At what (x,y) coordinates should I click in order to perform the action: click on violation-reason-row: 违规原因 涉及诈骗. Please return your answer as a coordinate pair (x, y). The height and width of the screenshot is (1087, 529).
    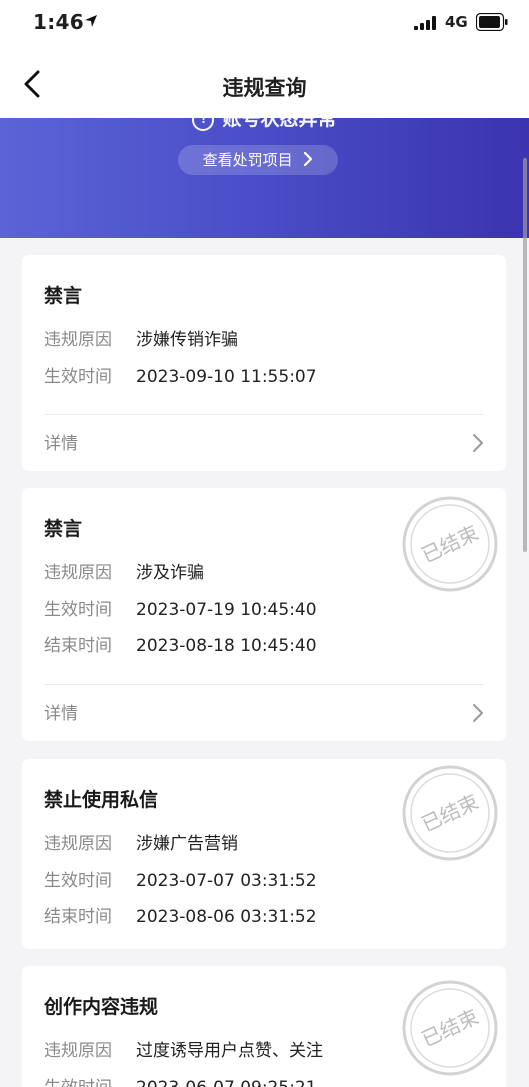
    Looking at the image, I should click on (124, 570).